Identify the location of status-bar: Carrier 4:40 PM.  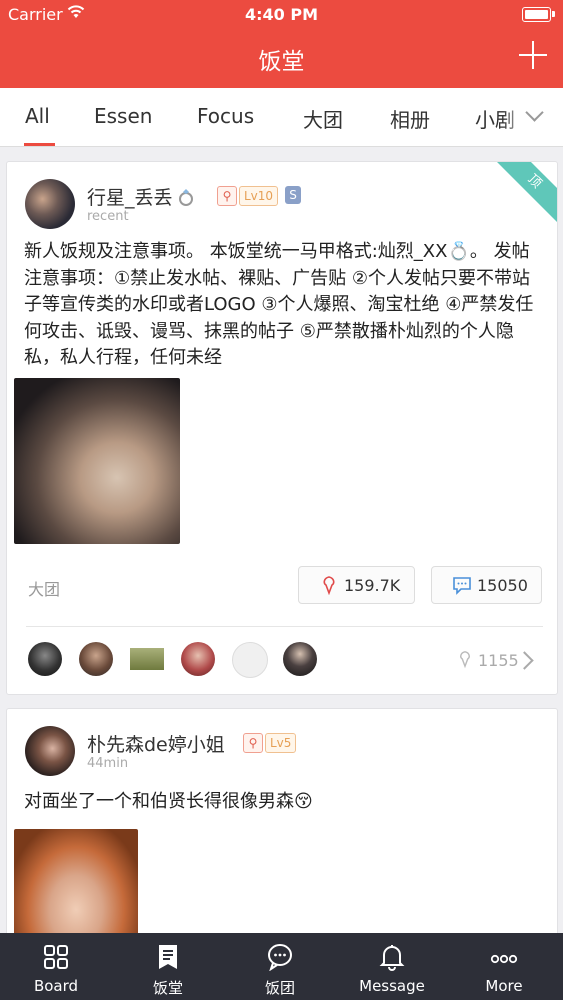
(281, 15).